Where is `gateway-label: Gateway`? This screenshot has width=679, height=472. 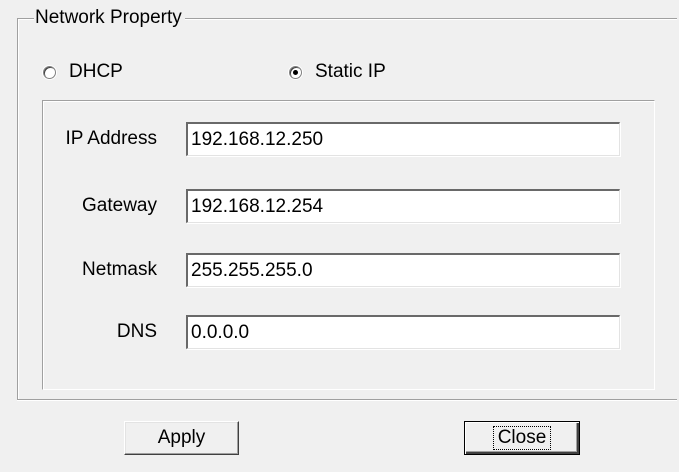 gateway-label: Gateway is located at coordinates (119, 205).